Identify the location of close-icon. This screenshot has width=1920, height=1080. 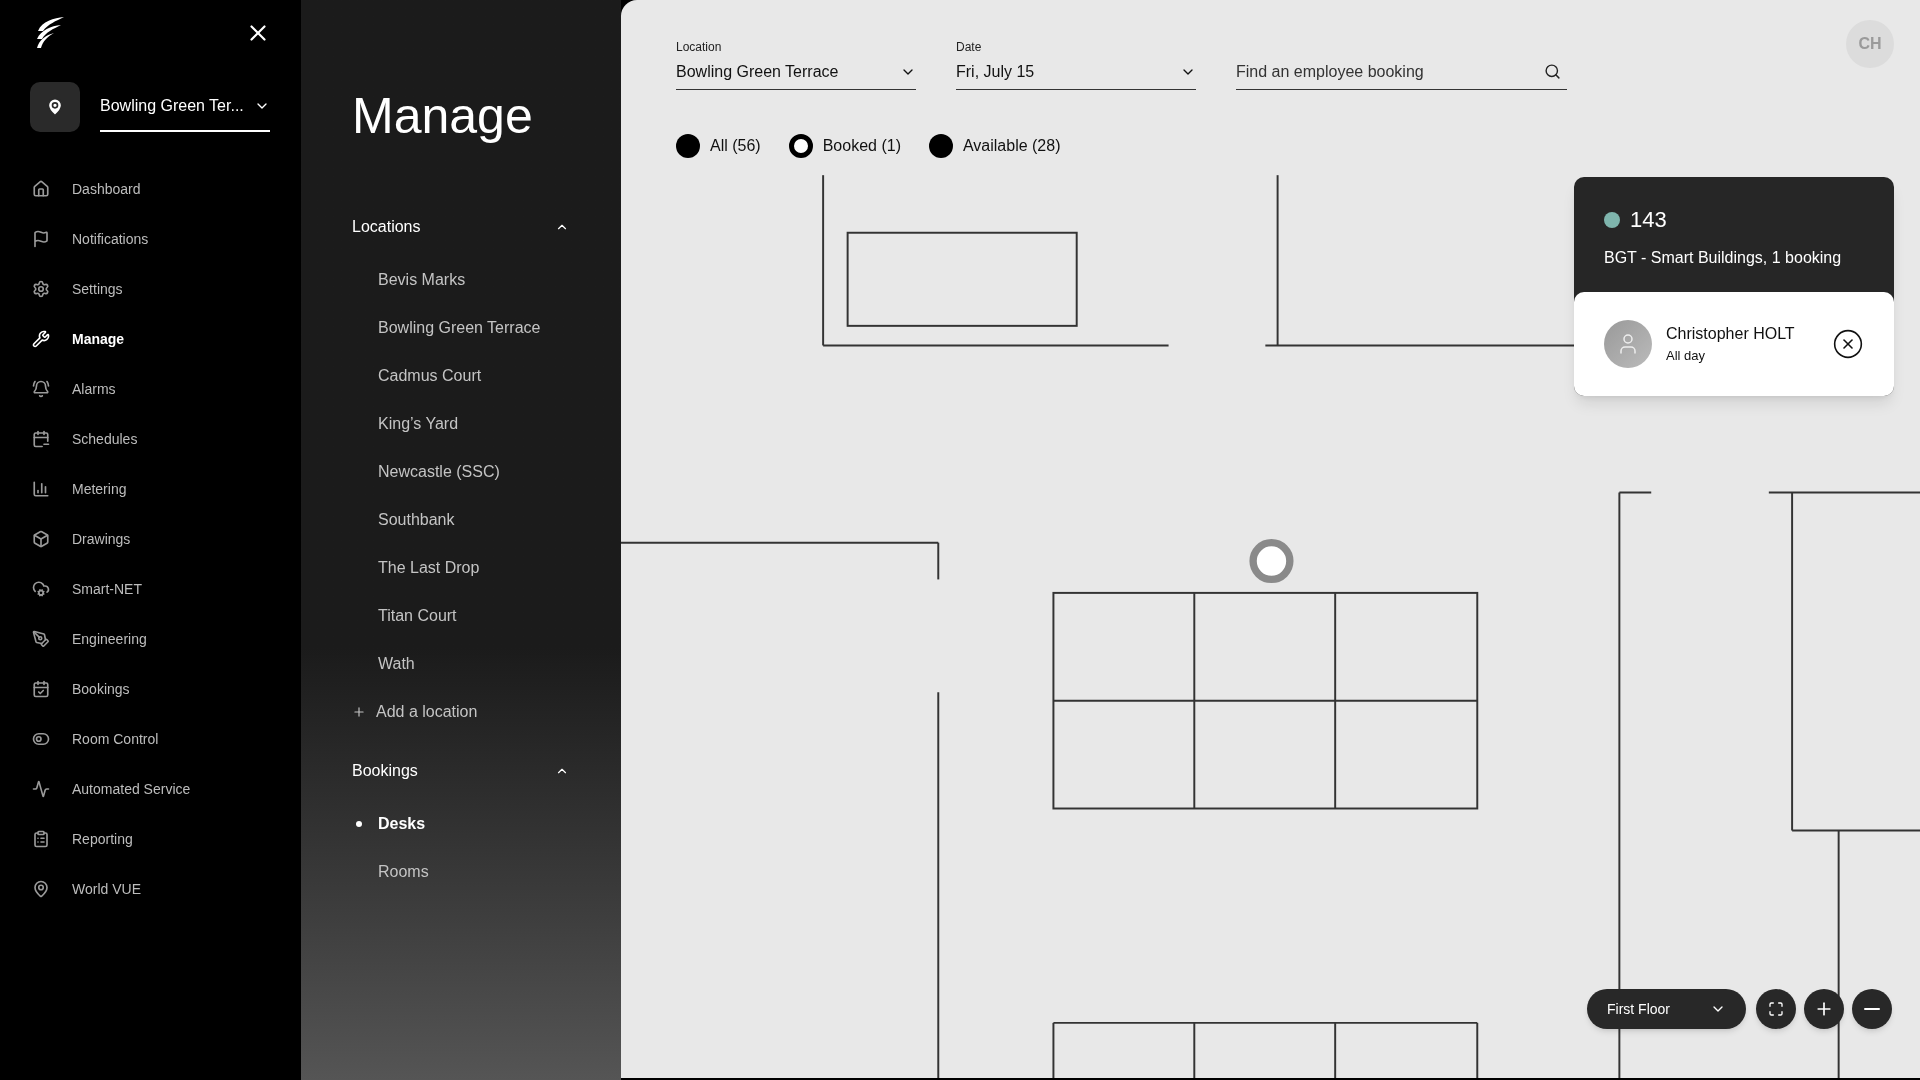
(1848, 344).